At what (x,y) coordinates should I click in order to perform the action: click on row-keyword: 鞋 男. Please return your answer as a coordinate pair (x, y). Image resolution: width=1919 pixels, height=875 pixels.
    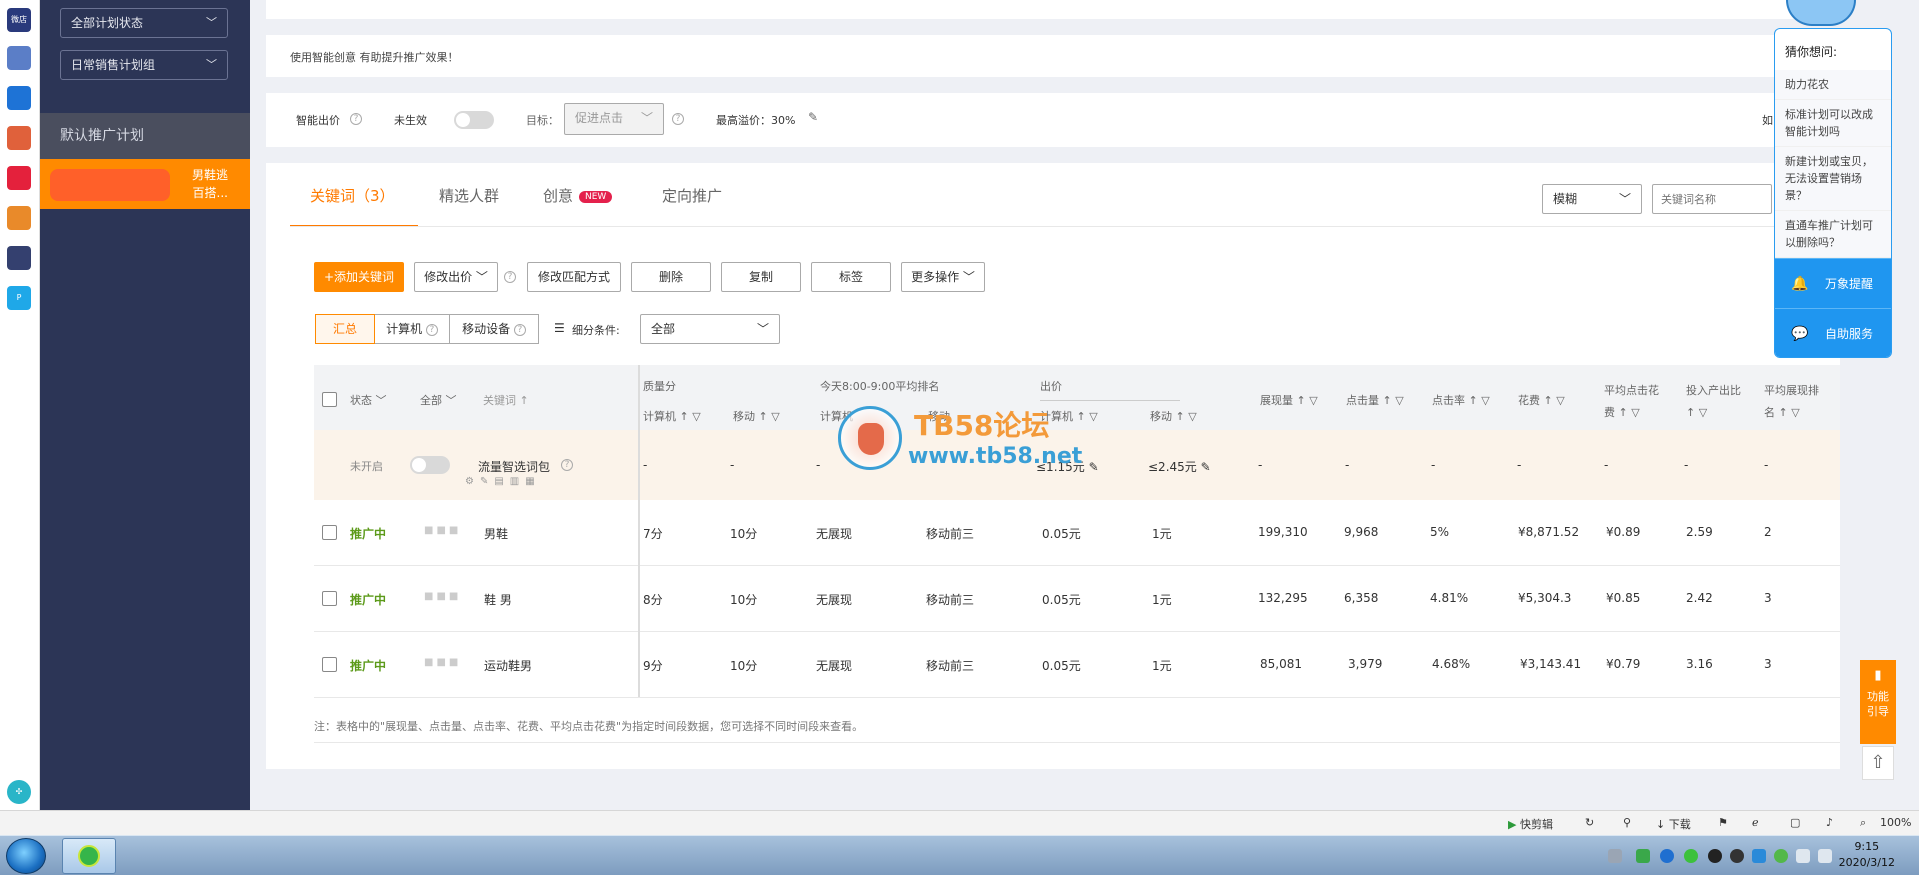
    Looking at the image, I should click on (498, 599).